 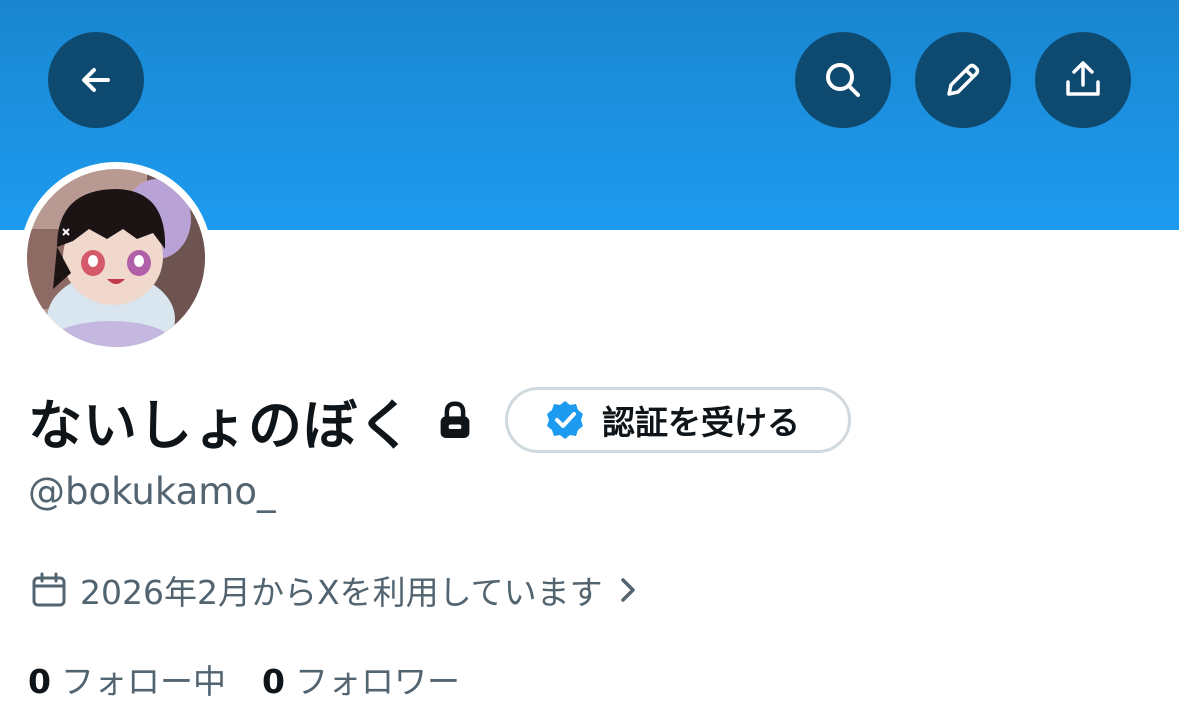 I want to click on follow-stats: 0 フォロー中 0 フォロワー, so click(x=244, y=679).